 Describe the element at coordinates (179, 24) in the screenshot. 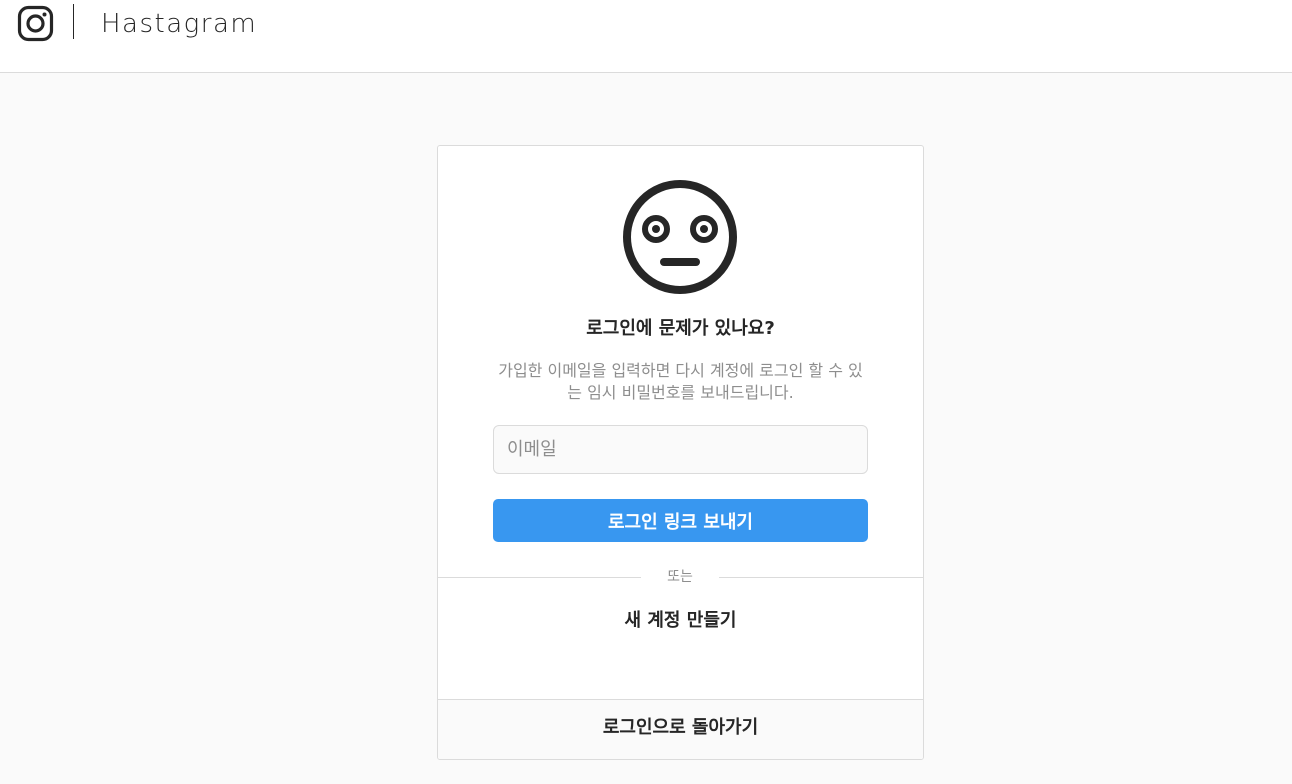

I see `brand-name: Hastagram` at that location.